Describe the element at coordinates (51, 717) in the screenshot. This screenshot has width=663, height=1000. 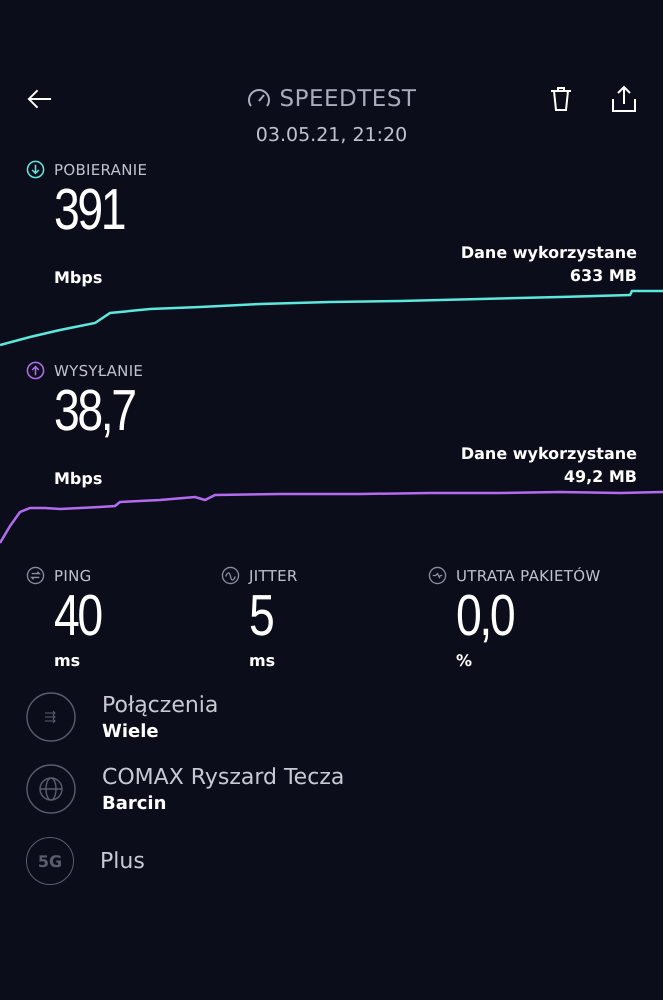
I see `connections-icon` at that location.